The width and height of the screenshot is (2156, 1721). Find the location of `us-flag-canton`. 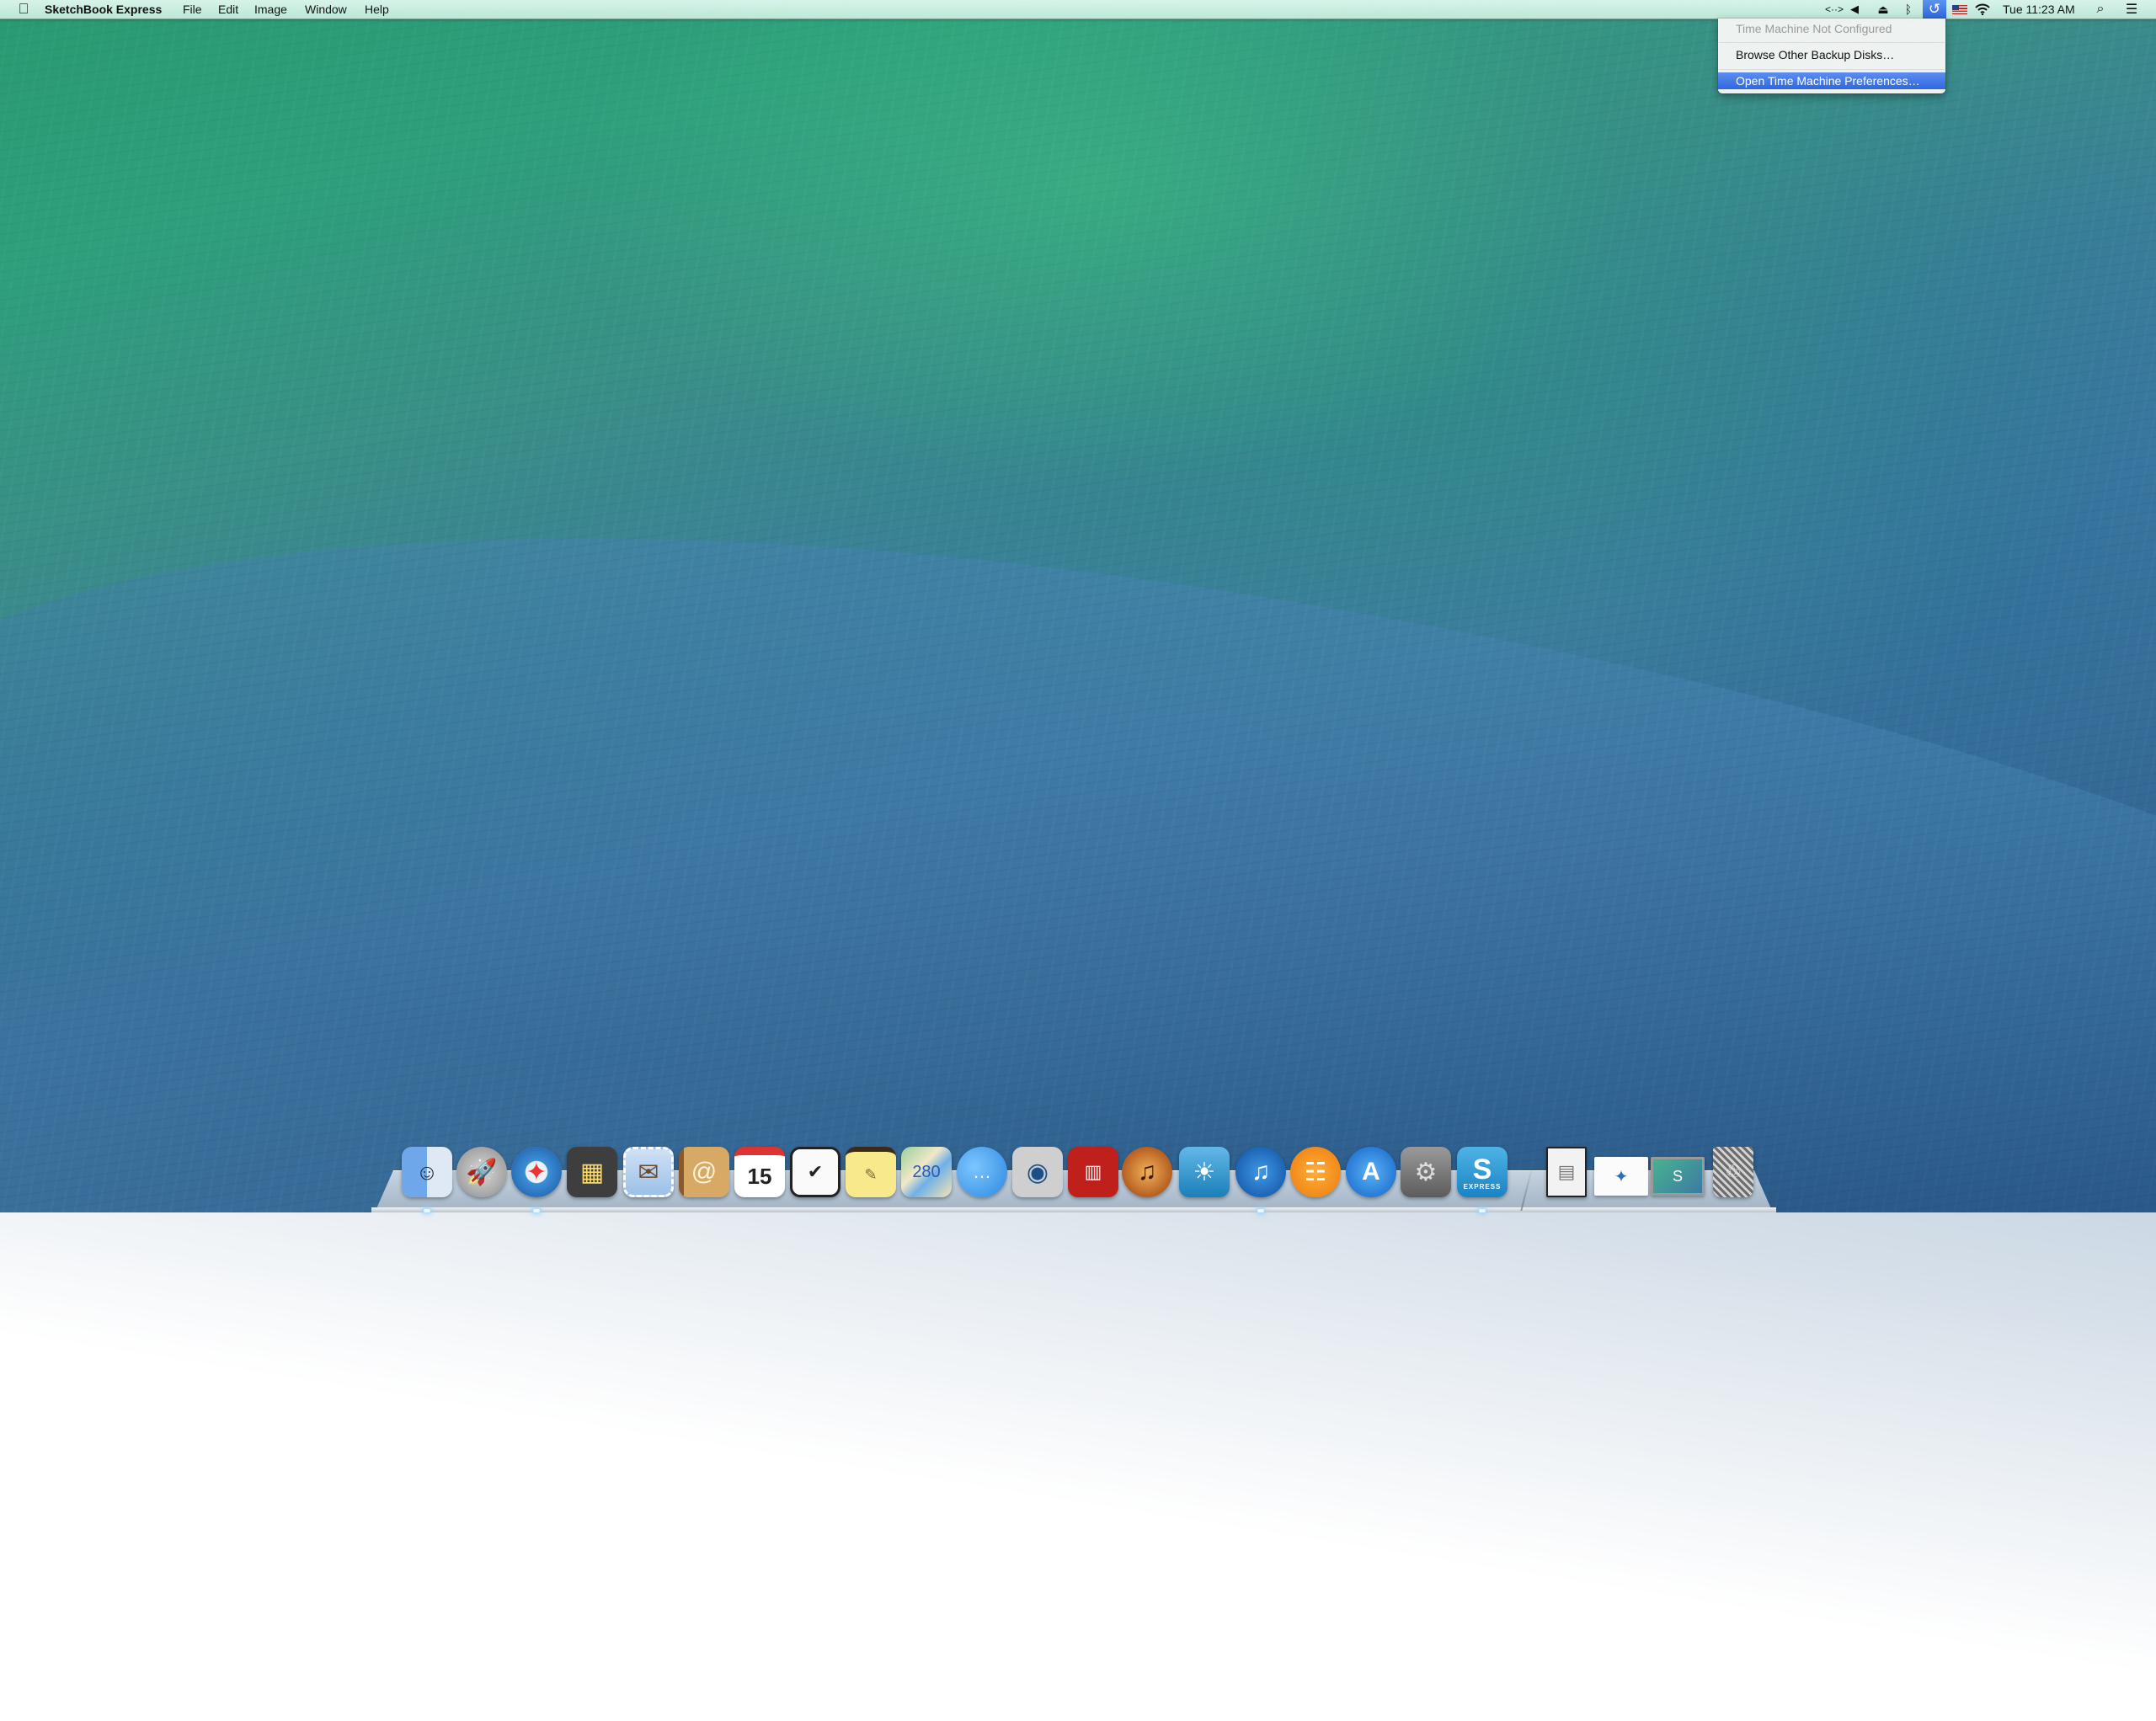

us-flag-canton is located at coordinates (1956, 7).